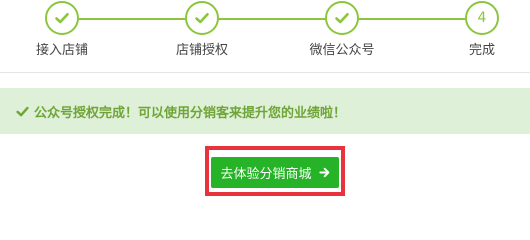 This screenshot has height=240, width=530. I want to click on step-label: 接入店铺, so click(61, 50).